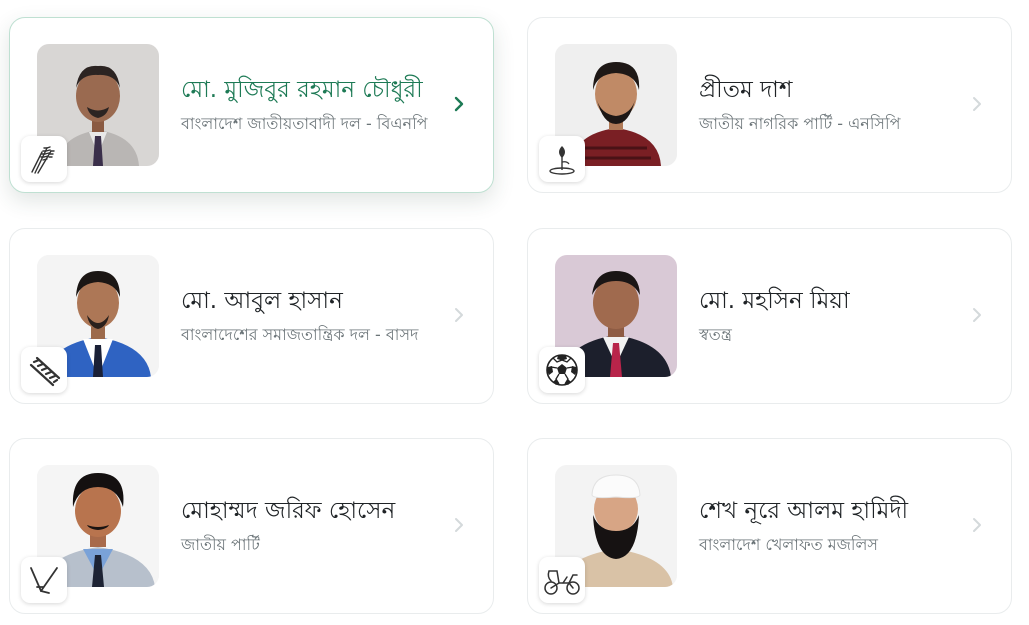 The image size is (1029, 625). I want to click on football-icon, so click(562, 370).